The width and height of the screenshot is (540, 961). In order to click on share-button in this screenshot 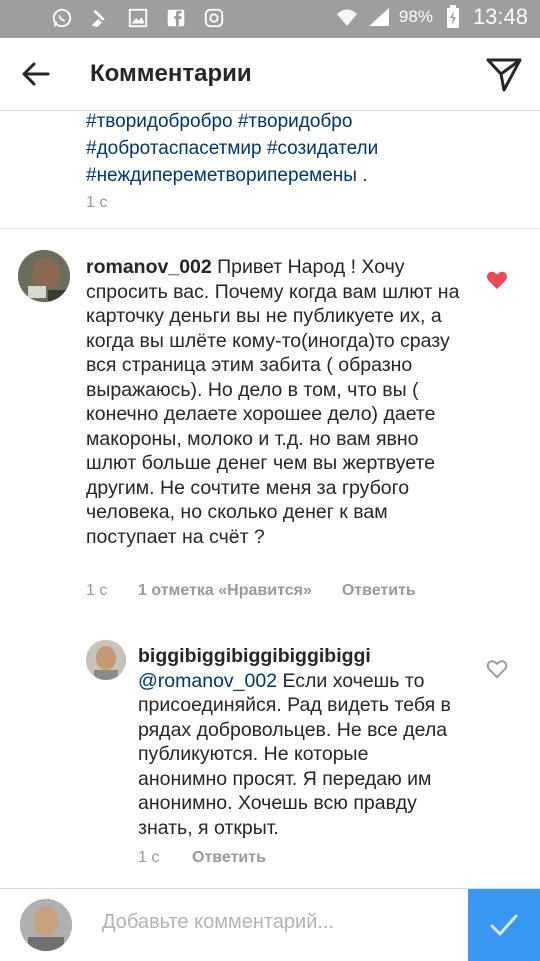, I will do `click(504, 74)`.